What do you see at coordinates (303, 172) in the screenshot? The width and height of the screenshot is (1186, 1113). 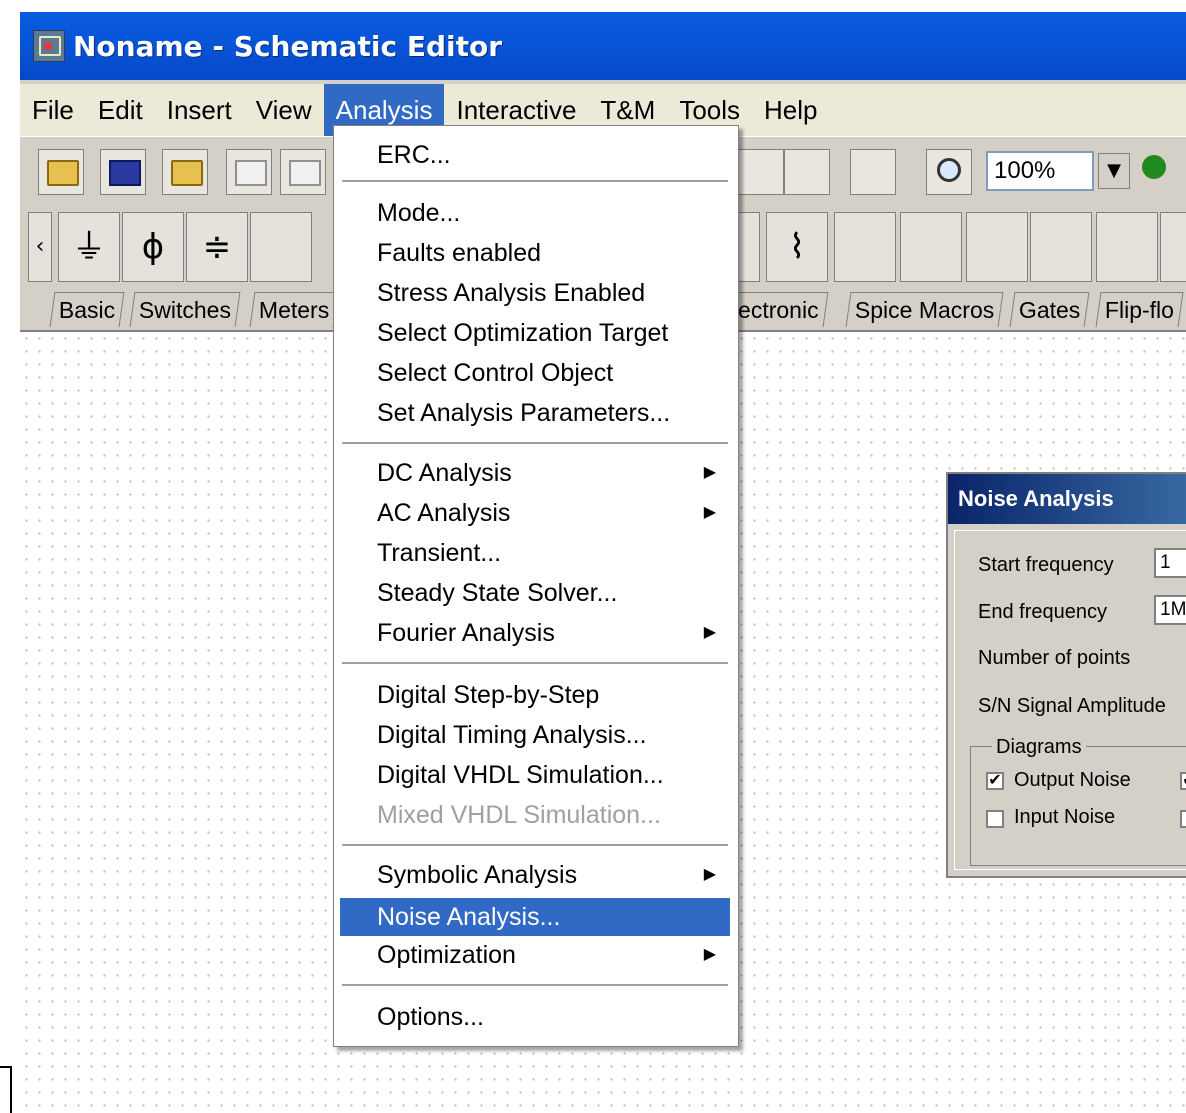 I see `paste-button` at bounding box center [303, 172].